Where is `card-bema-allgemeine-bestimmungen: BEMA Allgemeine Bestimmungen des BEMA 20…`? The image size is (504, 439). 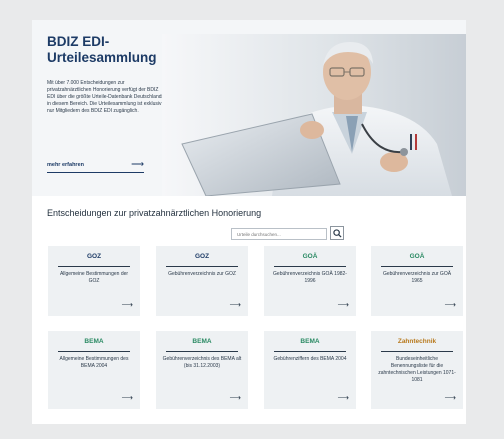 card-bema-allgemeine-bestimmungen: BEMA Allgemeine Bestimmungen des BEMA 20… is located at coordinates (94, 370).